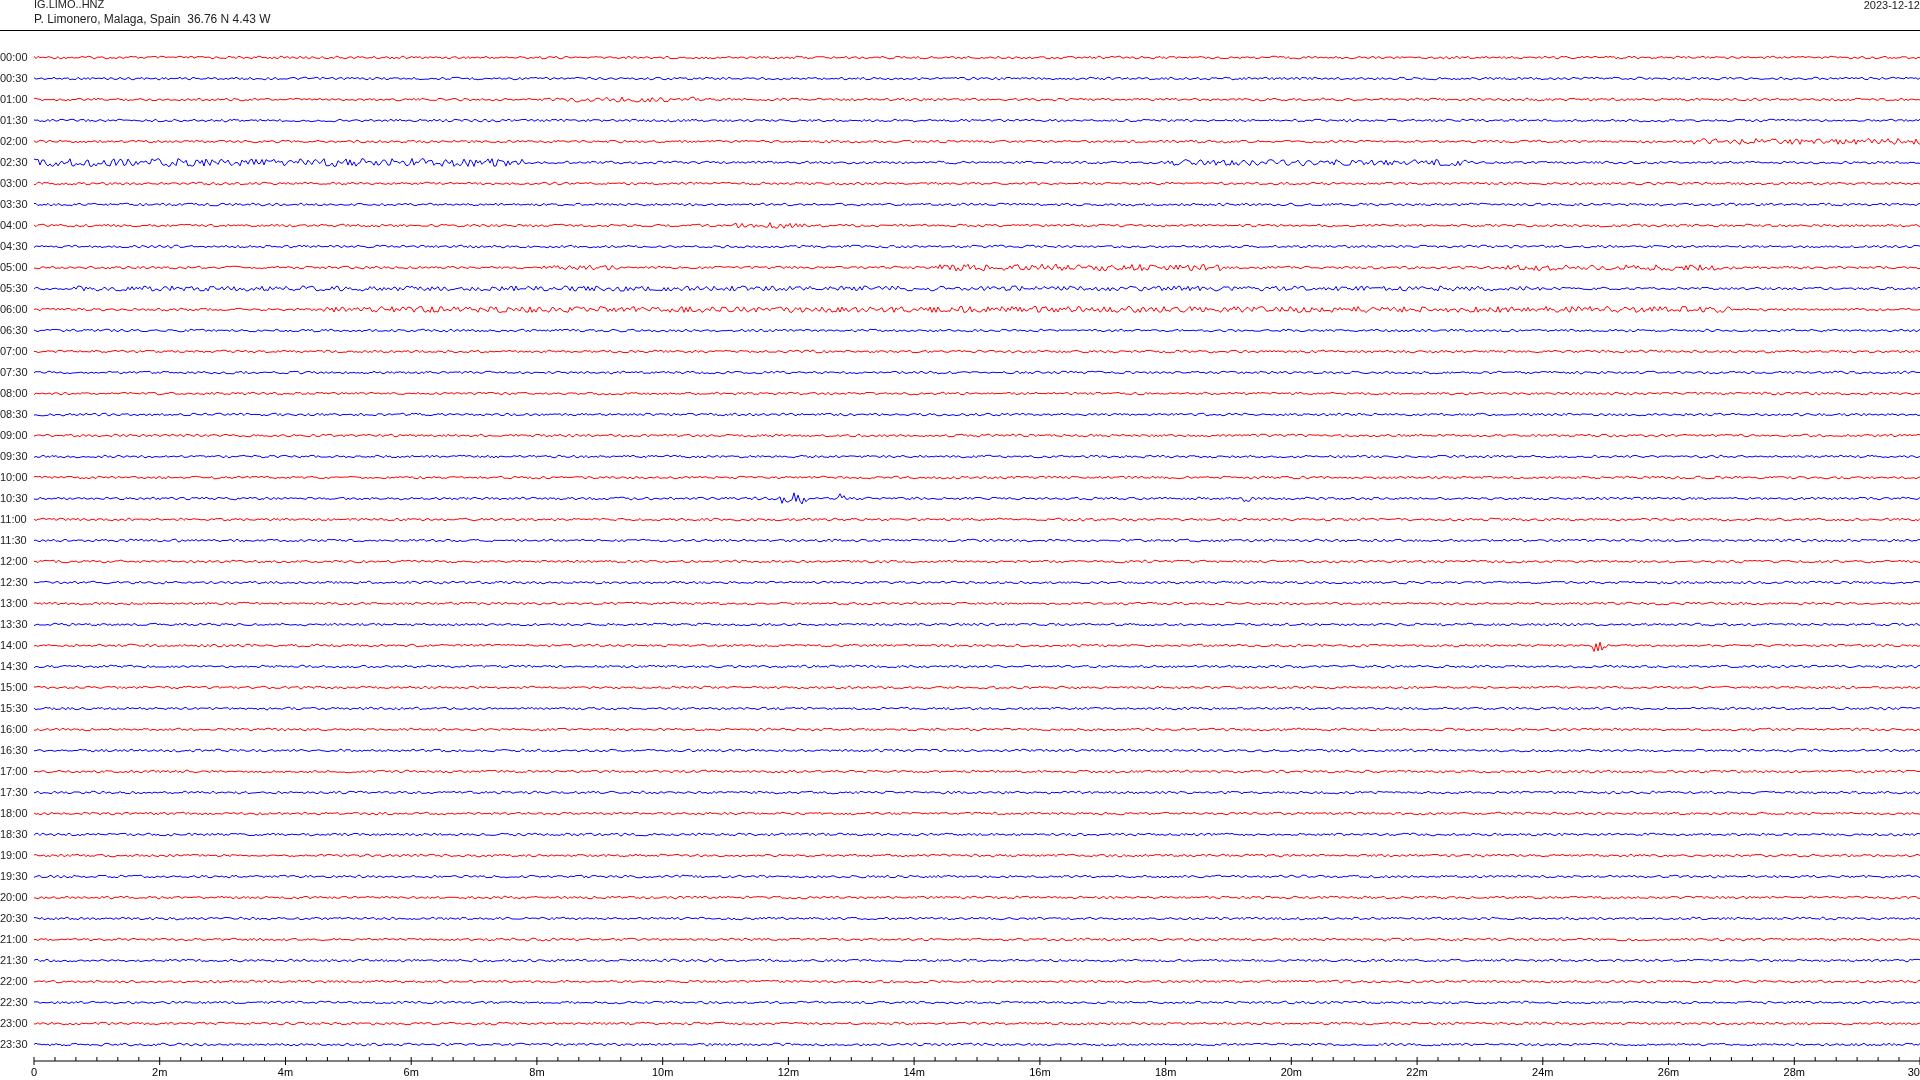  I want to click on time-label: 15:00, so click(14, 687).